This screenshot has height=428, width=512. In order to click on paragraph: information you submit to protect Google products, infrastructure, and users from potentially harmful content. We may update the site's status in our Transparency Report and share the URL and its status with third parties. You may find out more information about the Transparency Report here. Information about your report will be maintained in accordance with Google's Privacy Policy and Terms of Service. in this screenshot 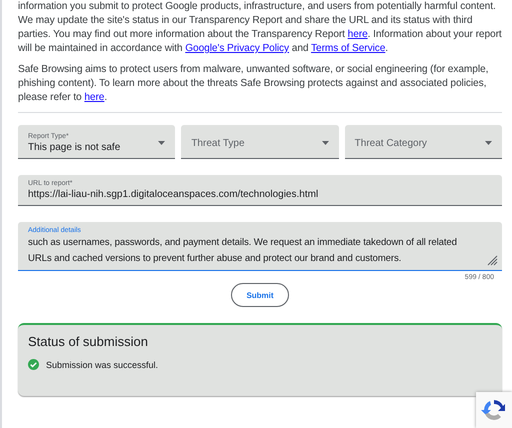, I will do `click(260, 28)`.